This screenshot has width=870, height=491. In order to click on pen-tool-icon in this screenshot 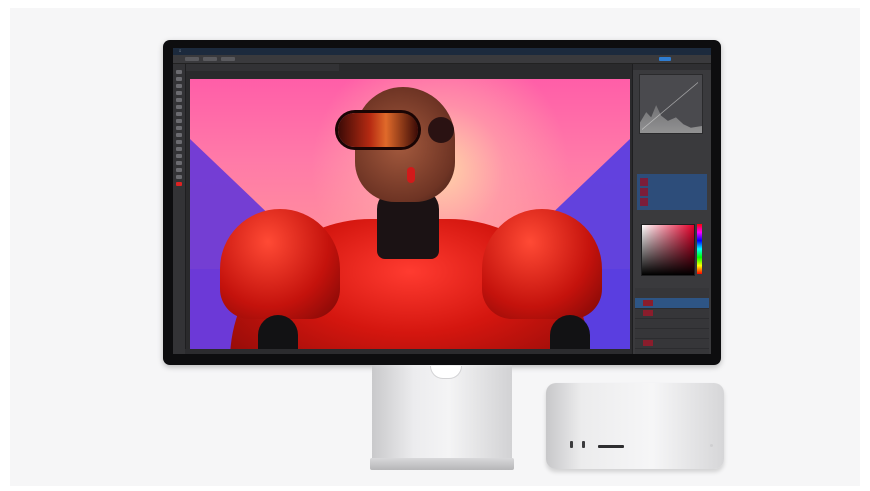, I will do `click(179, 170)`.